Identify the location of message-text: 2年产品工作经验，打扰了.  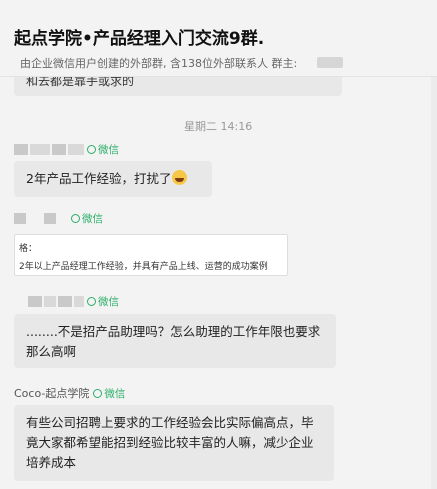
(99, 178).